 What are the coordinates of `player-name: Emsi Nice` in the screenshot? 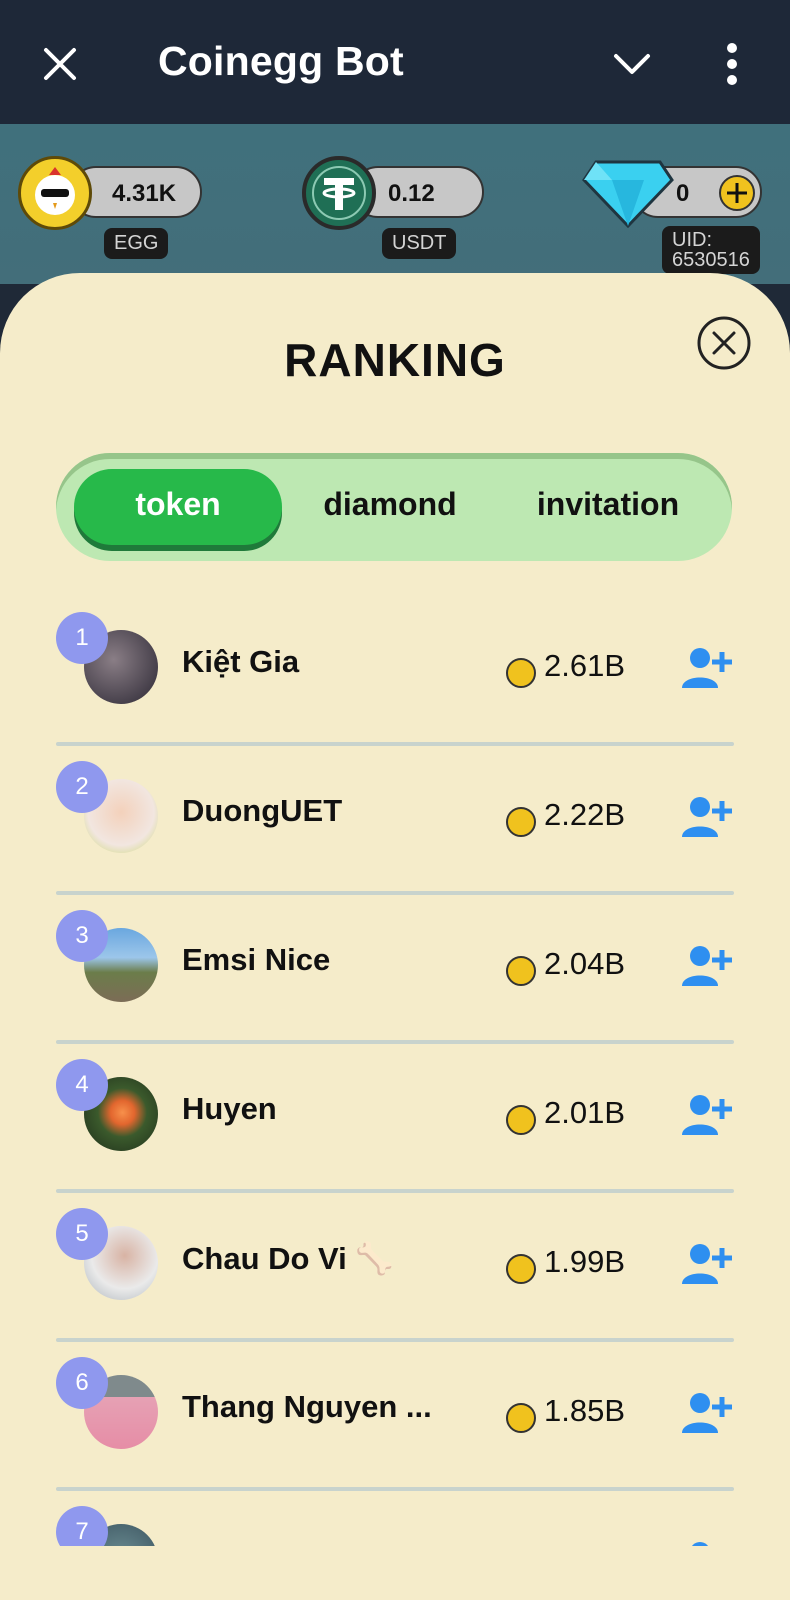 It's located at (256, 959).